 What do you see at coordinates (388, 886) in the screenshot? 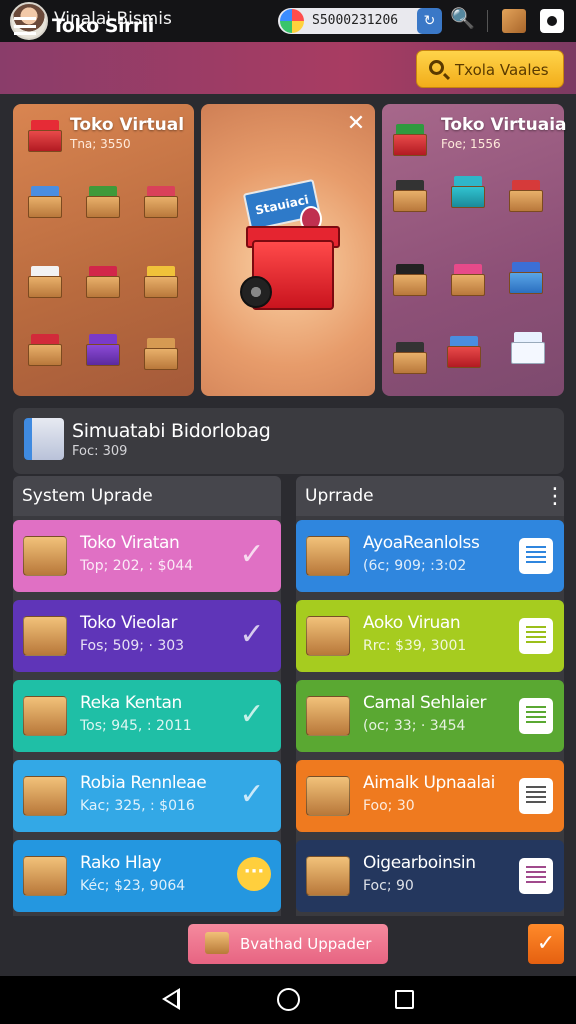
I see `card-subtitle: Foc; 90` at bounding box center [388, 886].